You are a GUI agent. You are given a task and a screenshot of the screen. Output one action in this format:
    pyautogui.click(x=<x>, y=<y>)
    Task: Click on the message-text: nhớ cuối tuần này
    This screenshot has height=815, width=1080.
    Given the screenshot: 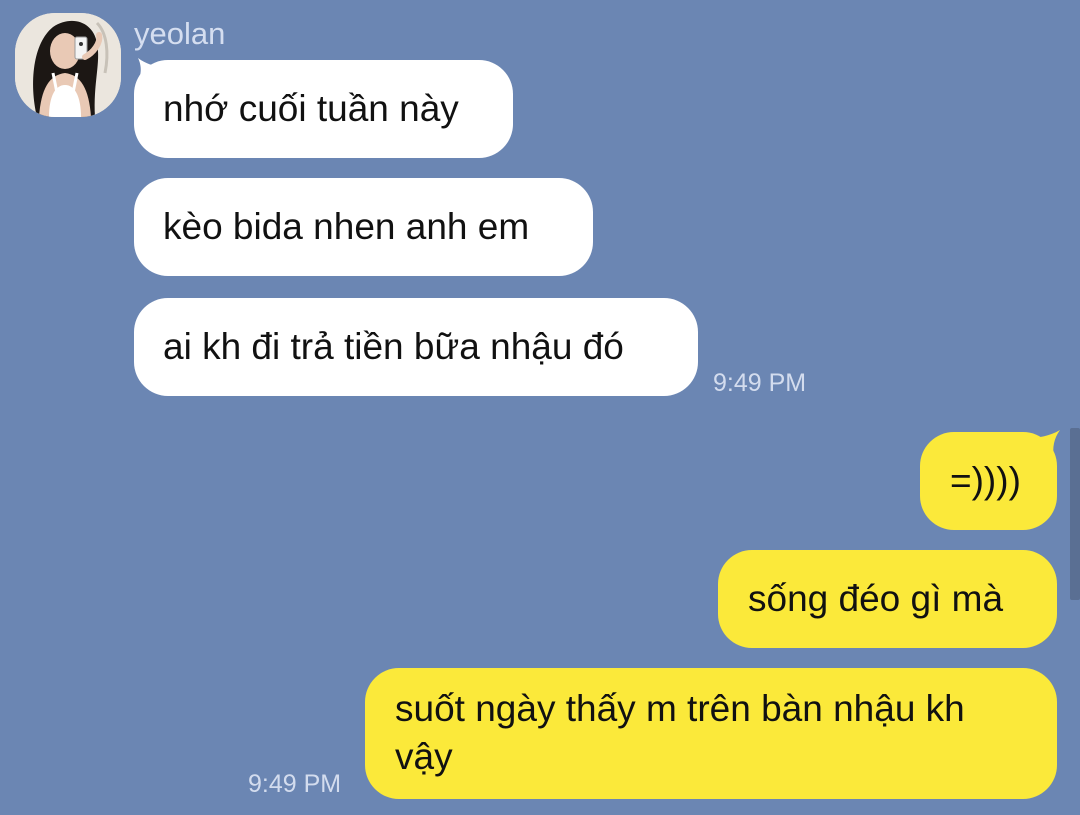 What is the action you would take?
    pyautogui.click(x=311, y=108)
    